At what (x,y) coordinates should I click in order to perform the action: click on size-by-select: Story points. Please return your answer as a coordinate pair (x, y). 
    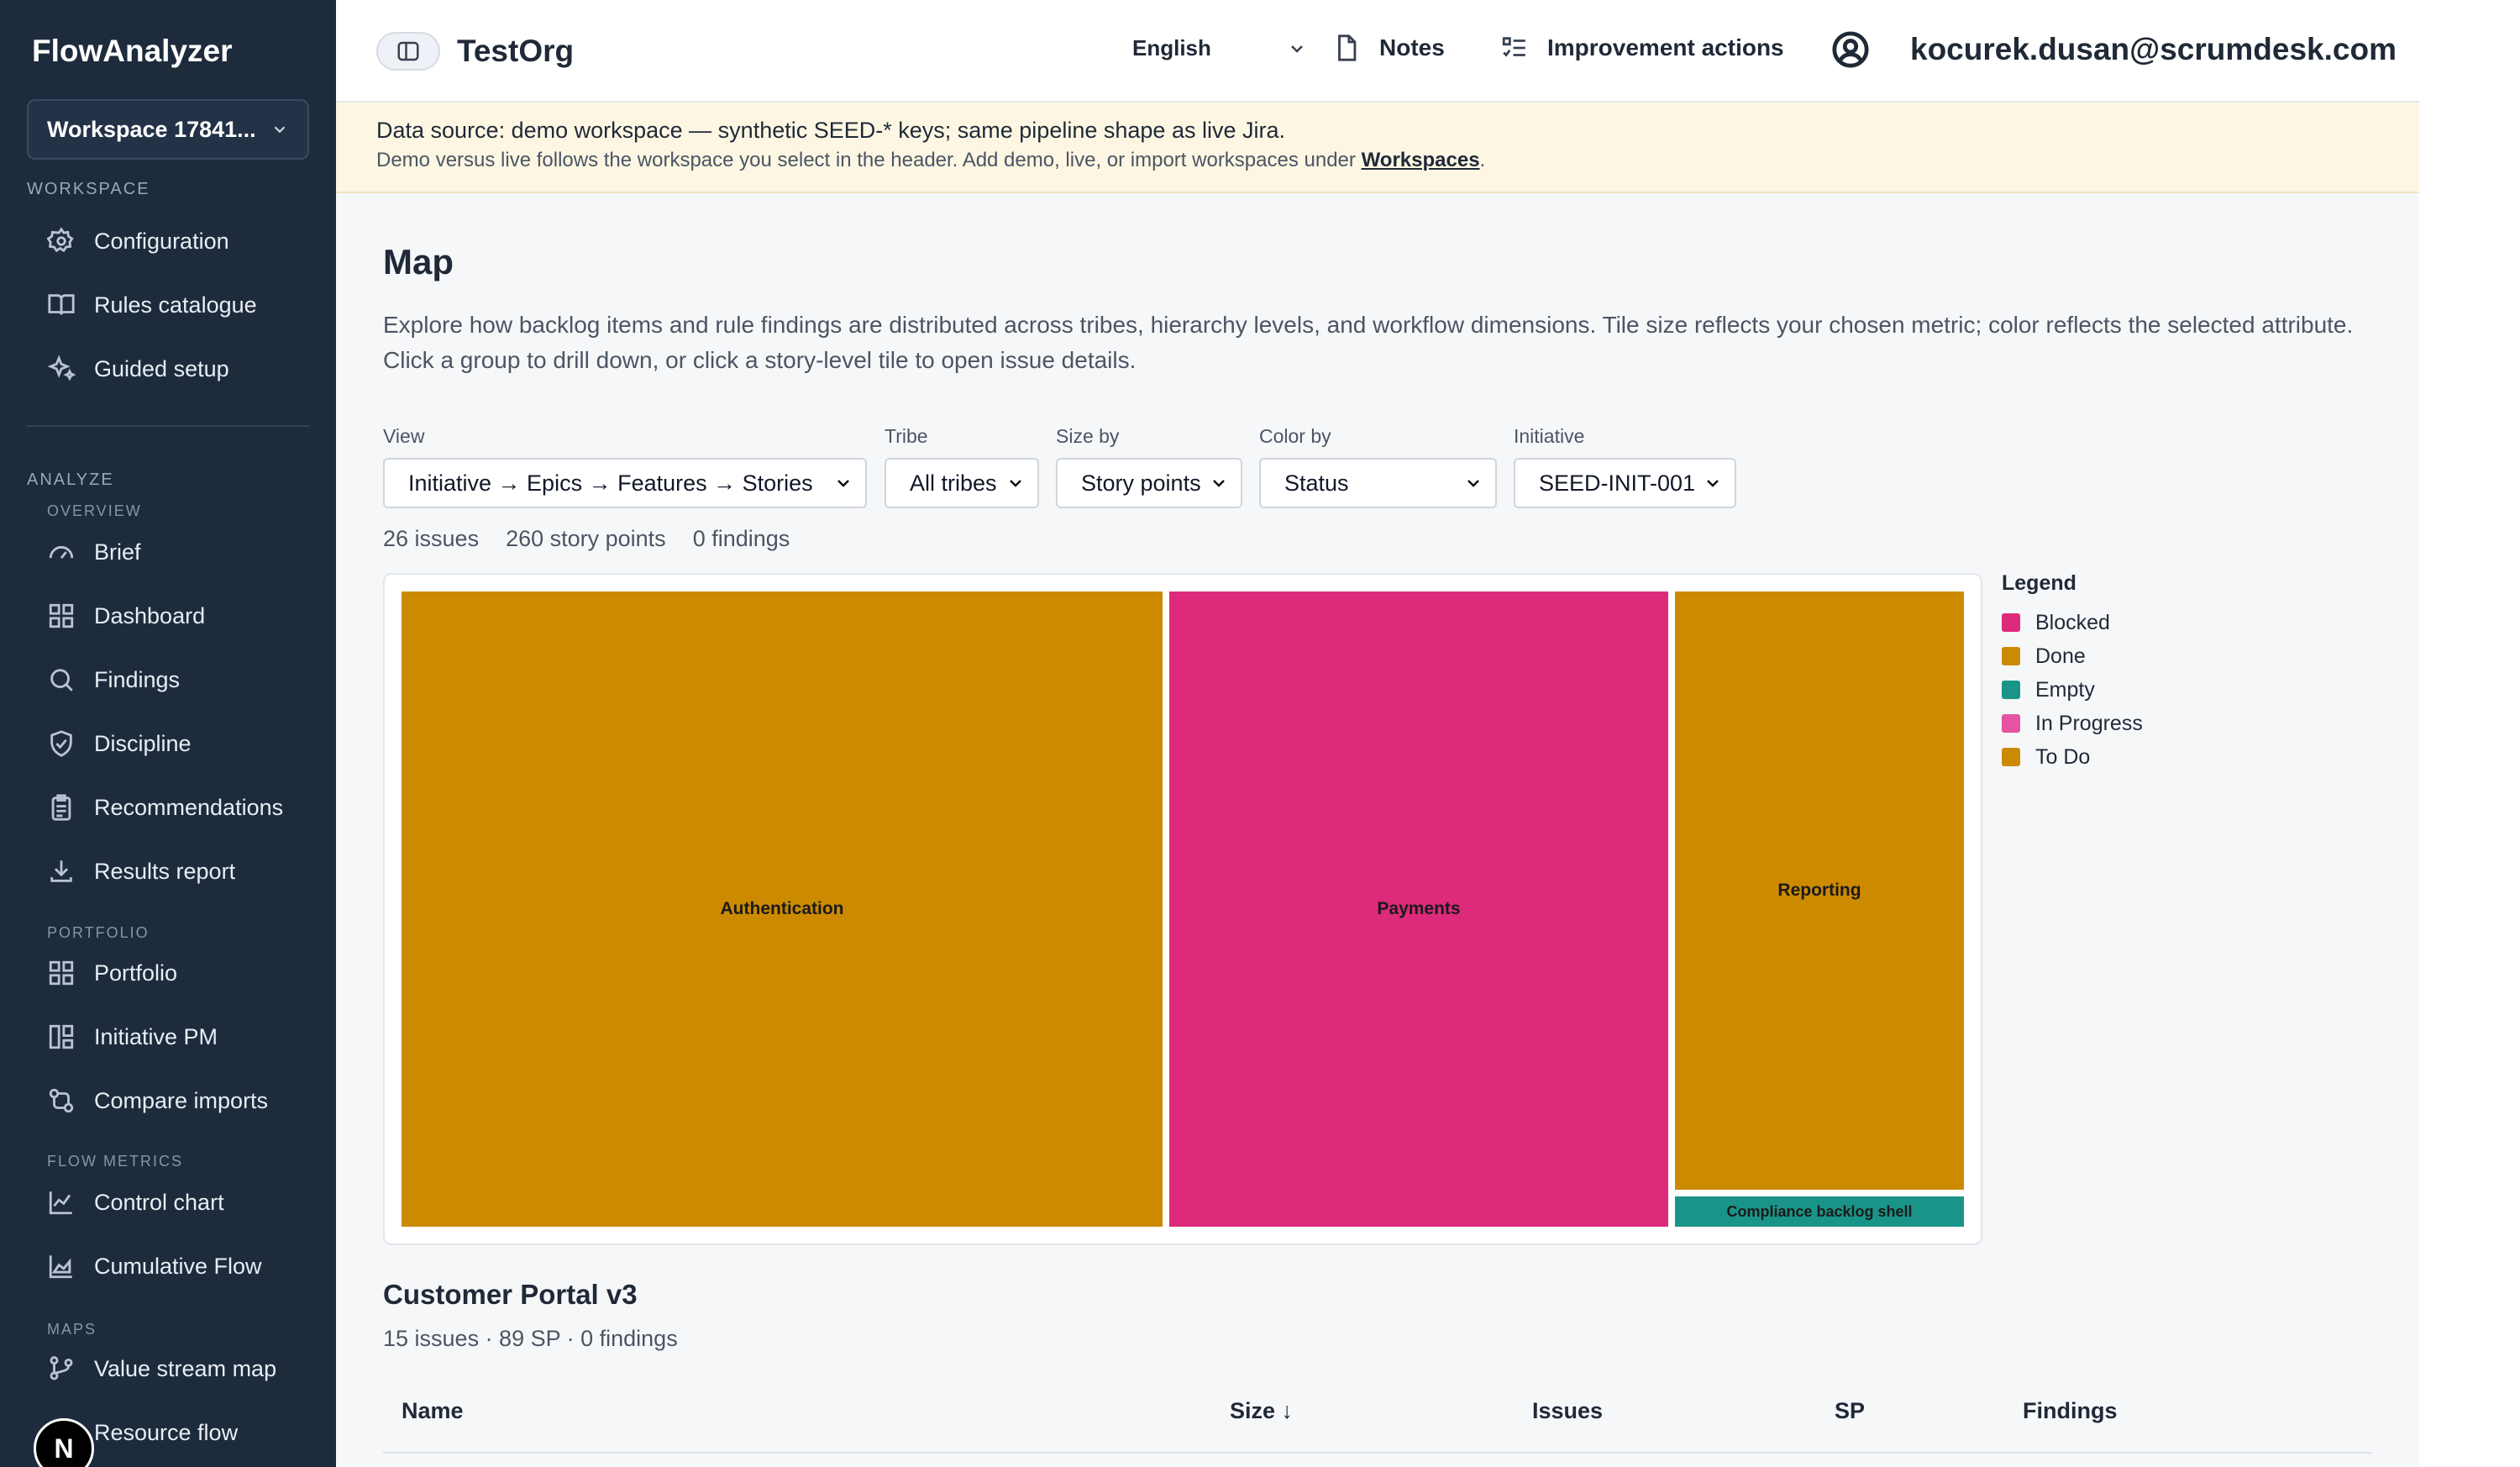
    Looking at the image, I should click on (1149, 483).